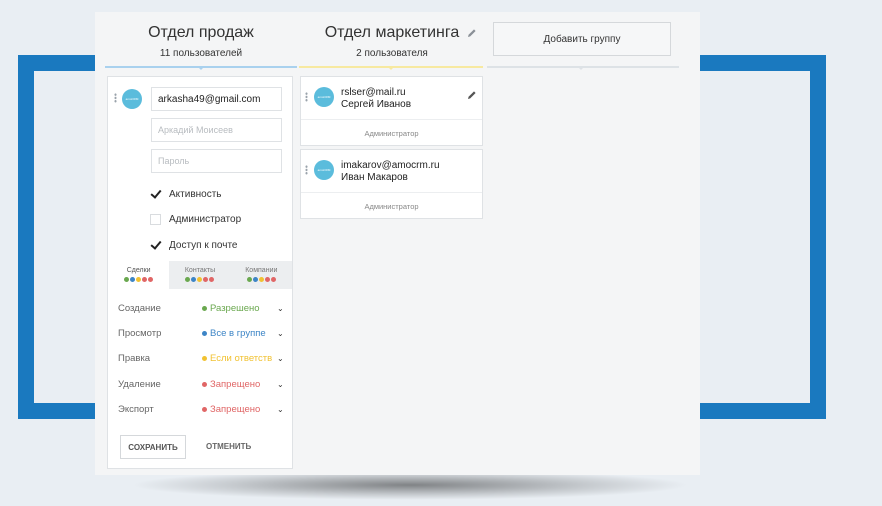 This screenshot has height=506, width=882. What do you see at coordinates (261, 270) in the screenshot?
I see `tab-label: Компании` at bounding box center [261, 270].